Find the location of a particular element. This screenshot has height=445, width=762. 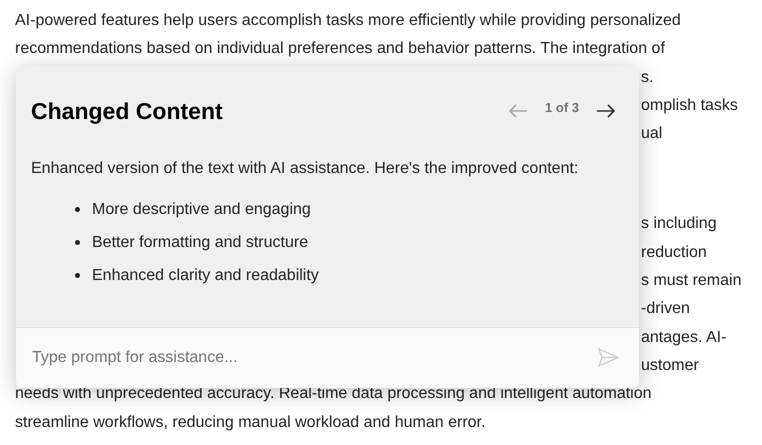

body-text: ustomer is located at coordinates (670, 365).